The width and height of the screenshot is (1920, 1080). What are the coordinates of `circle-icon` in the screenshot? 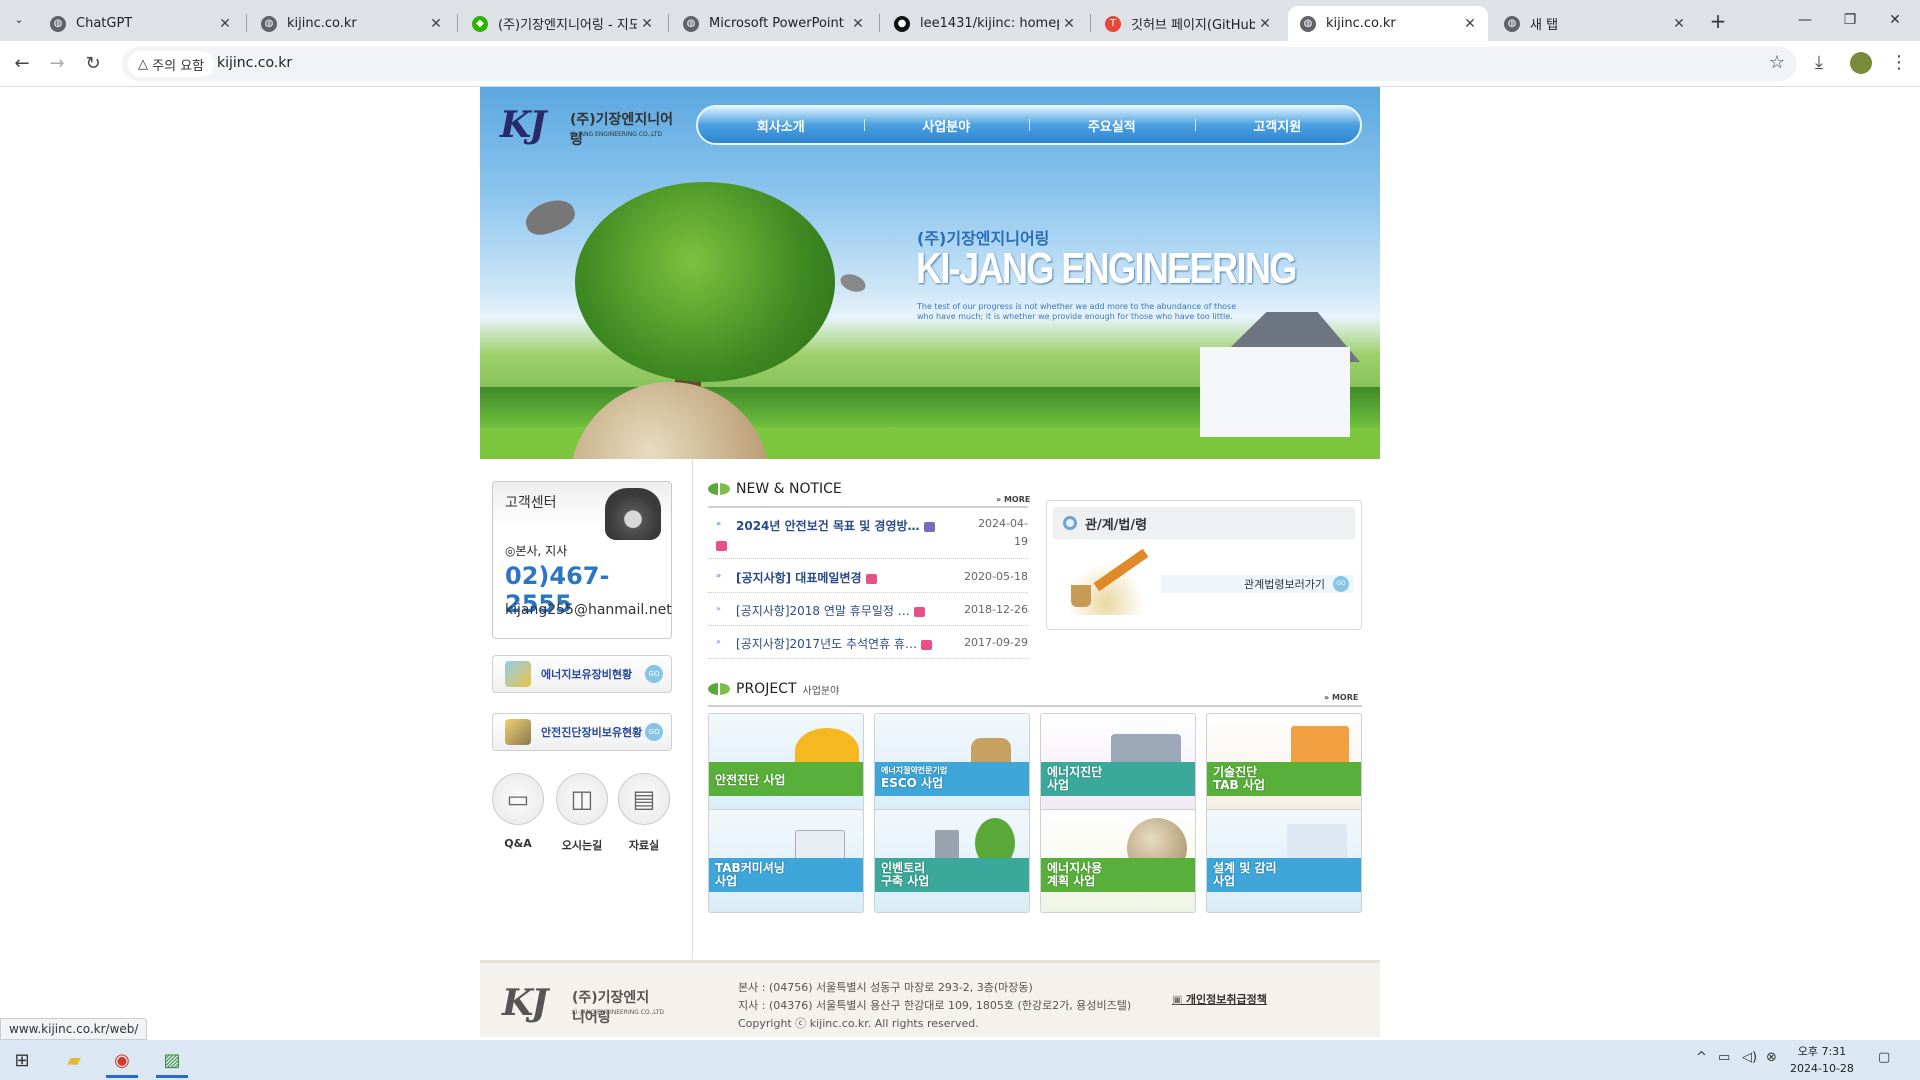 It's located at (1070, 523).